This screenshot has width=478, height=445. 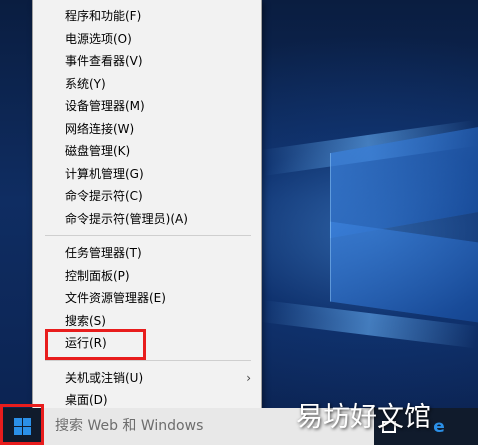 I want to click on menu-item-label: 计算机管理(G), so click(x=104, y=173).